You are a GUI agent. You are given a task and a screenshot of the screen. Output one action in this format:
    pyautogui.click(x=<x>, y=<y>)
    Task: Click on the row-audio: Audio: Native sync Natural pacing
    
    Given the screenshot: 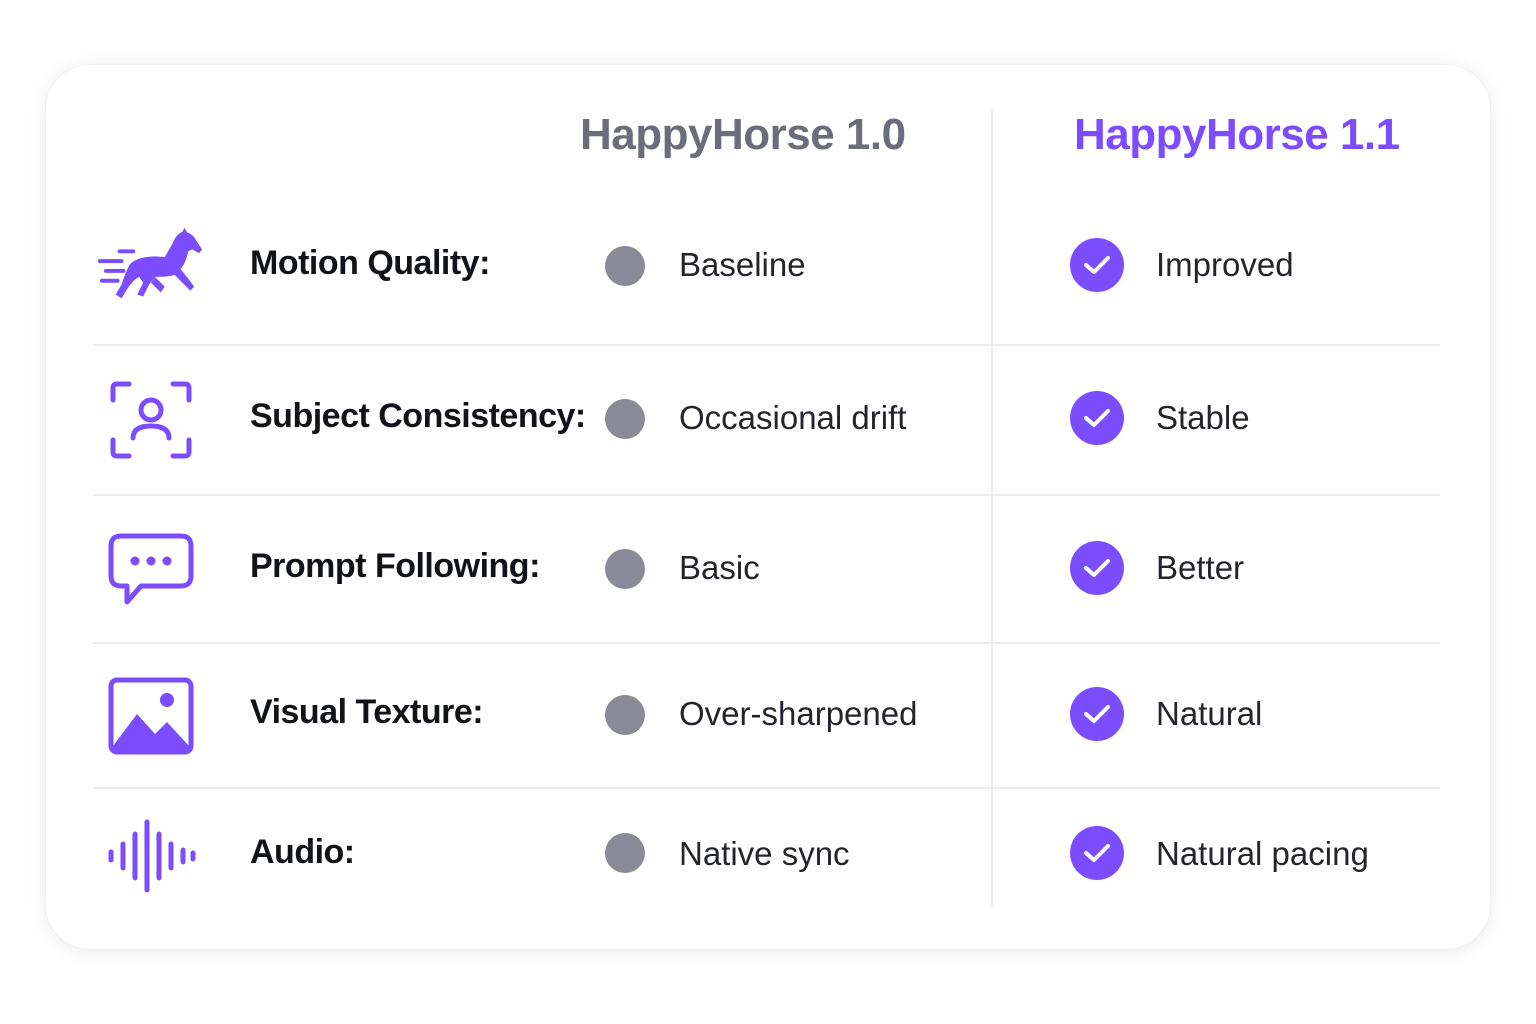 What is the action you would take?
    pyautogui.click(x=768, y=861)
    